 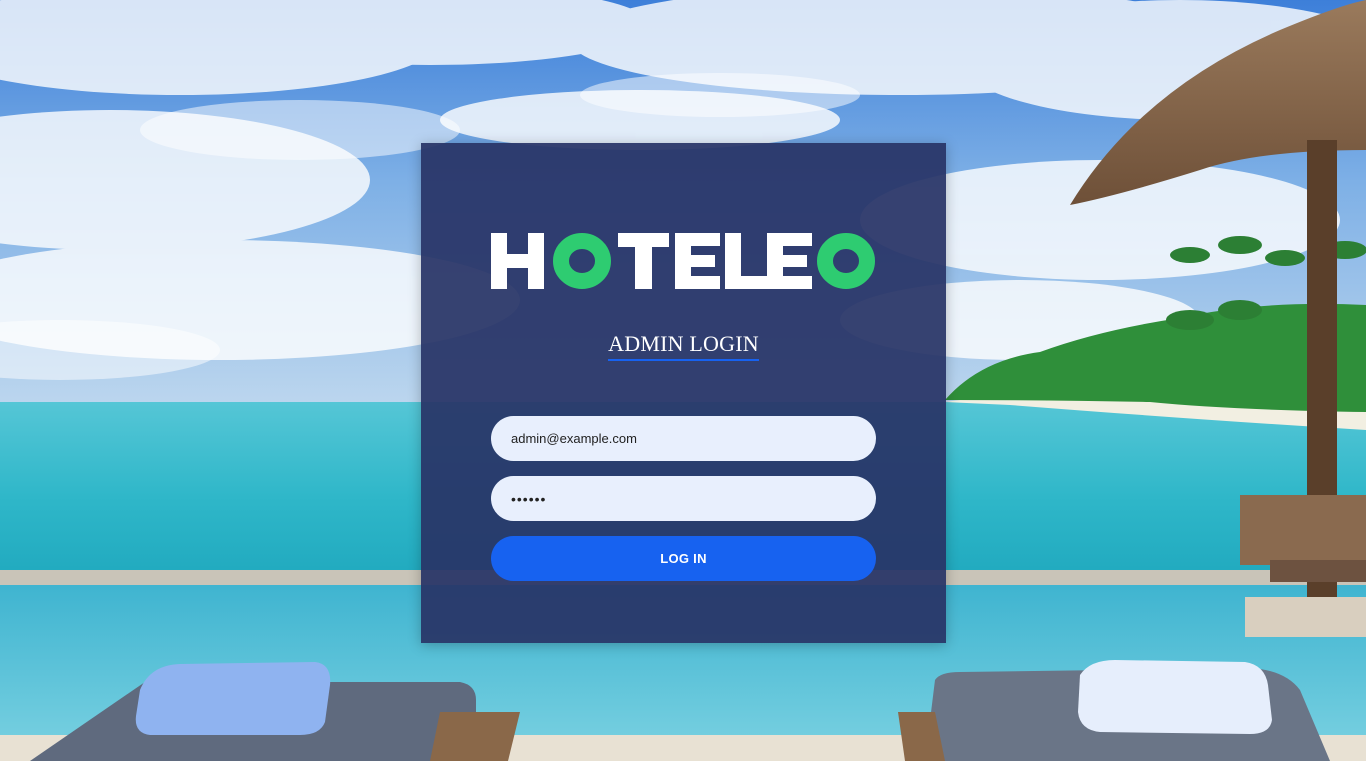 I want to click on login-title-wrapper: ADMIN LOGIN, so click(x=683, y=346).